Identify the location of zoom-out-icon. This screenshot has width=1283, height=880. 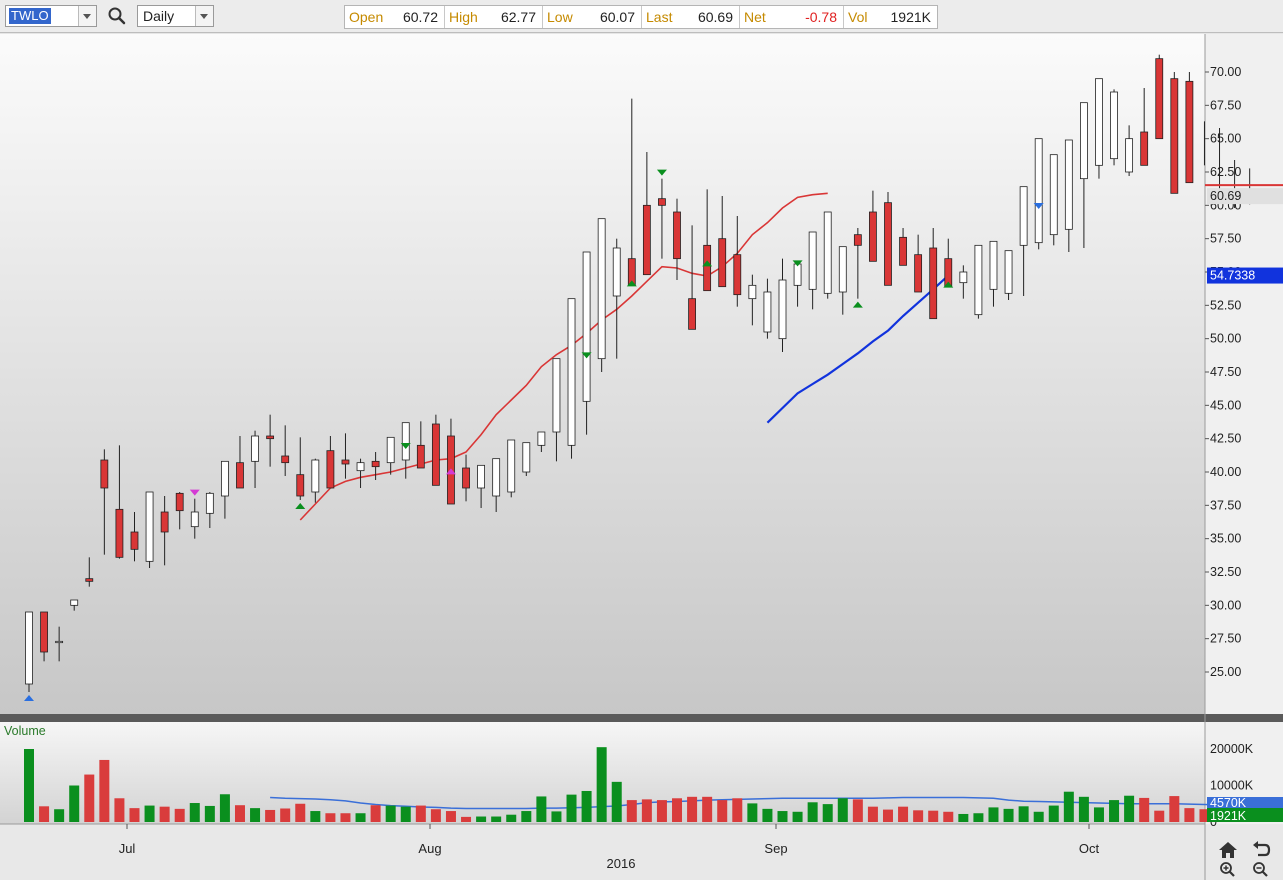
(1261, 870).